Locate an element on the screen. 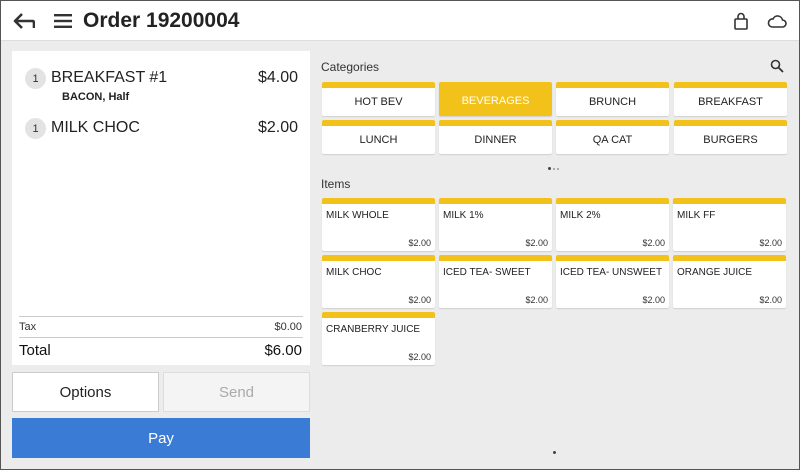 The width and height of the screenshot is (800, 470). category-label: HOT BEV is located at coordinates (378, 102).